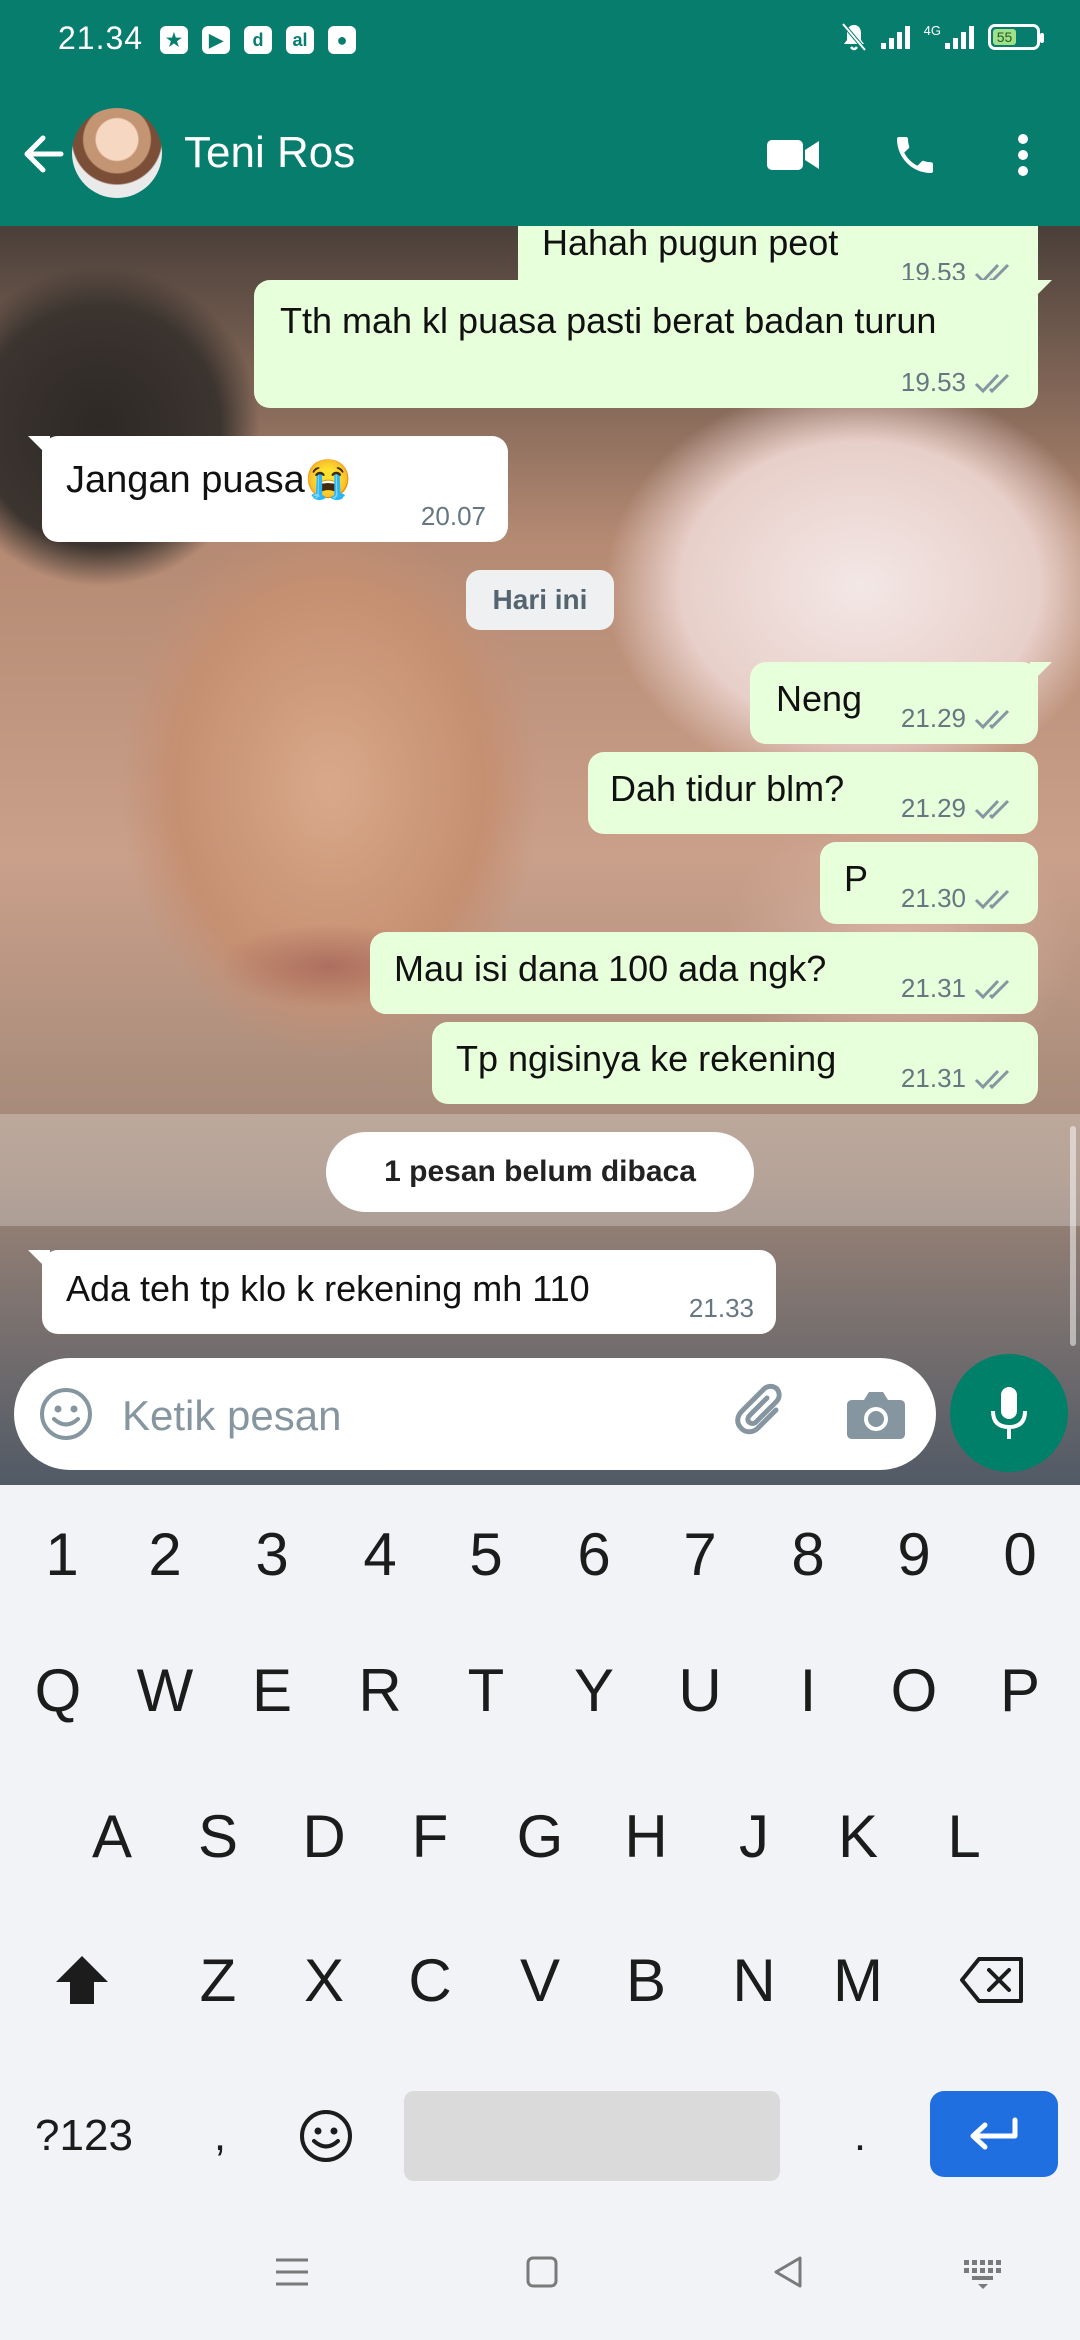 This screenshot has width=1080, height=2340. I want to click on key-i: I, so click(808, 1690).